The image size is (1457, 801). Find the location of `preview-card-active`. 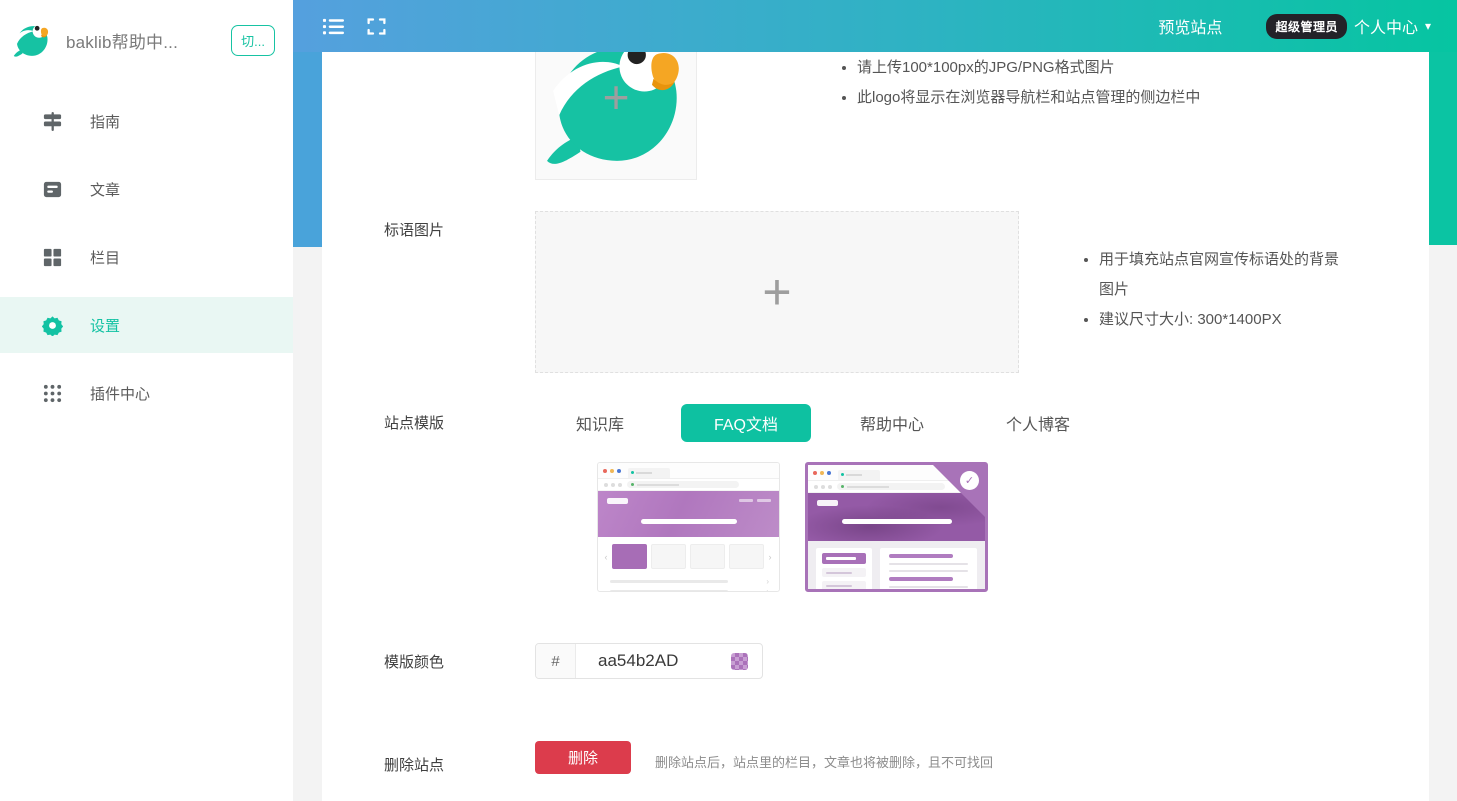

preview-card-active is located at coordinates (629, 556).